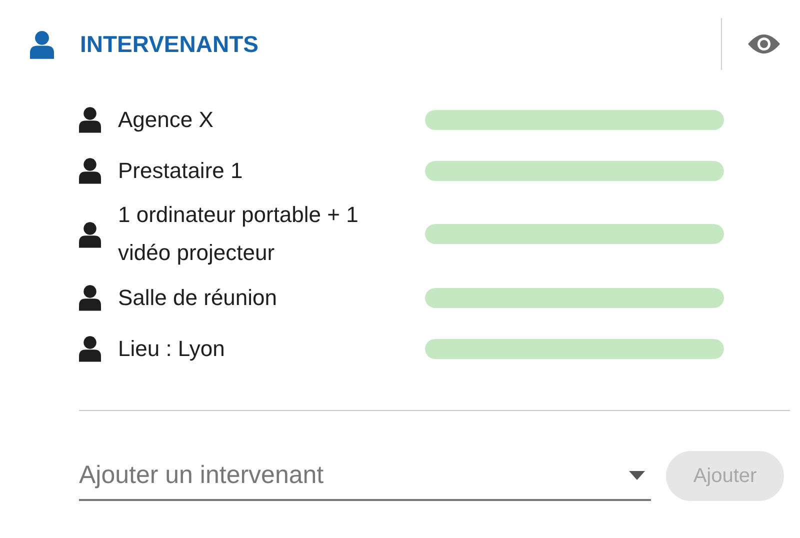  I want to click on item-label: 1 ordinateur portable + 1 vidéo projecteur, so click(239, 234).